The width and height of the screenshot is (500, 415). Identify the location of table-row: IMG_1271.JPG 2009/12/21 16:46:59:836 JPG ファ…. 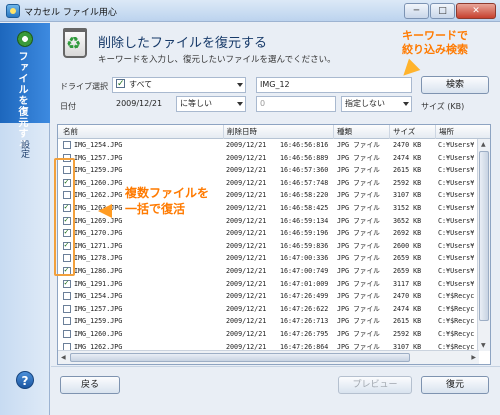
(268, 246).